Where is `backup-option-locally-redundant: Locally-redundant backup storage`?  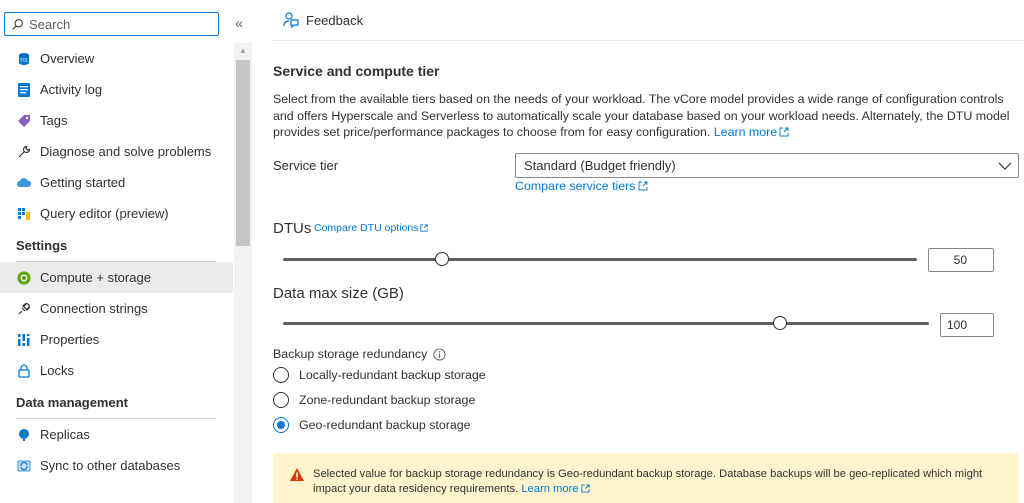 backup-option-locally-redundant: Locally-redundant backup storage is located at coordinates (379, 375).